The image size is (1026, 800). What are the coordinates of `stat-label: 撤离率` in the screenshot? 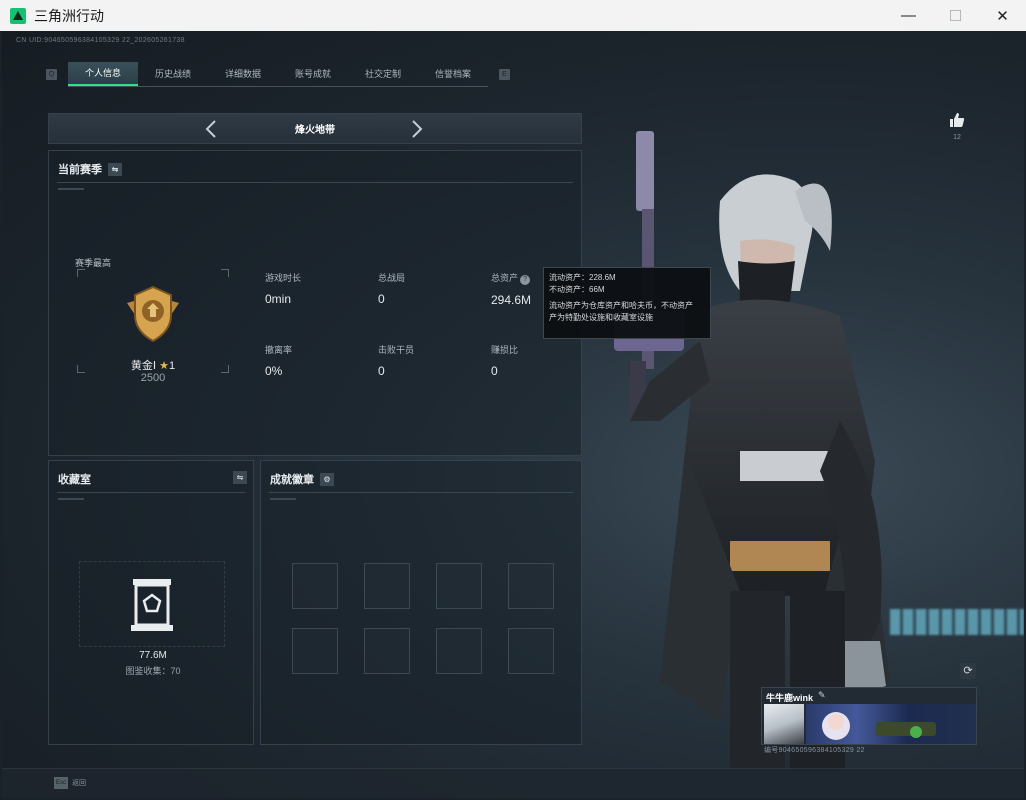 It's located at (279, 350).